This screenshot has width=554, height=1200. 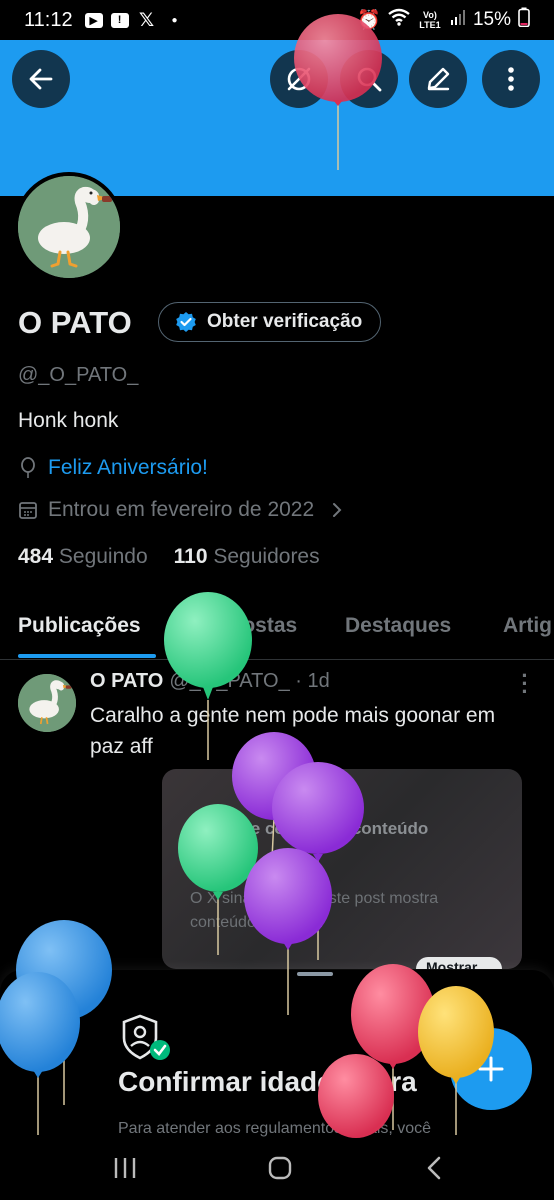 I want to click on post-avatar, so click(x=47, y=703).